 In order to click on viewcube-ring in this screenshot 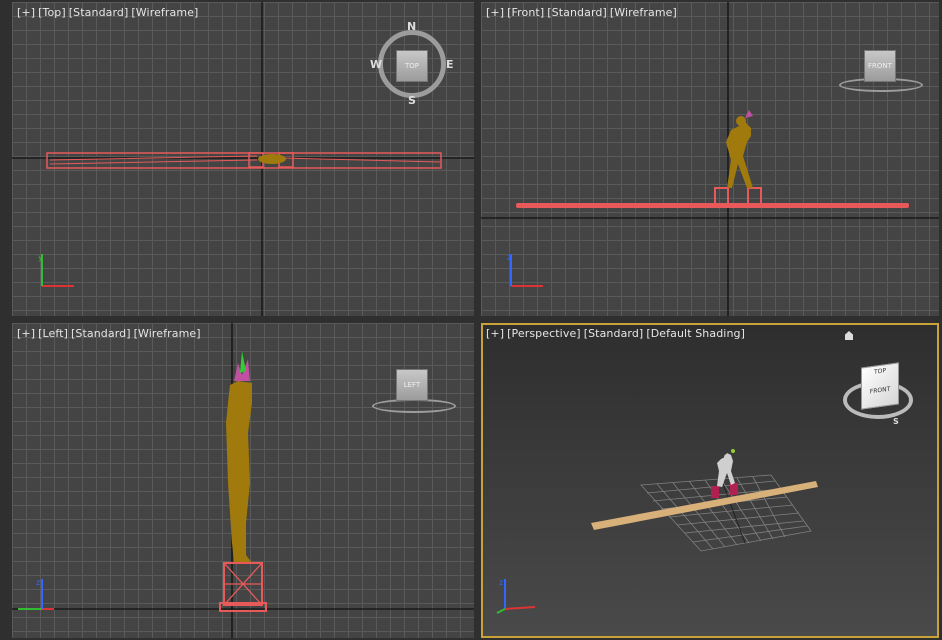, I will do `click(414, 406)`.